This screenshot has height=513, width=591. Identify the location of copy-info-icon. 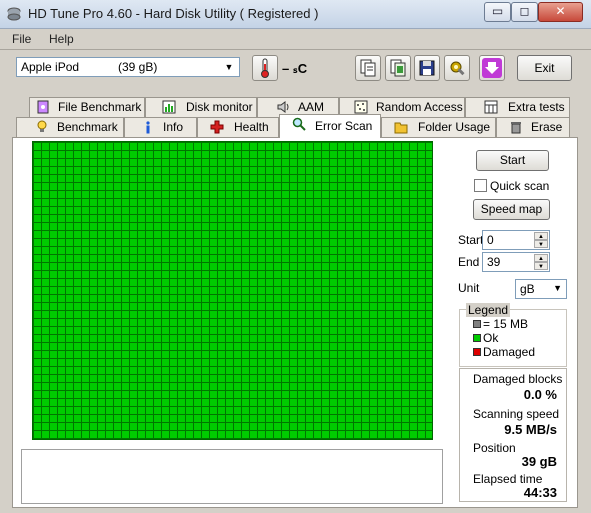
(368, 68).